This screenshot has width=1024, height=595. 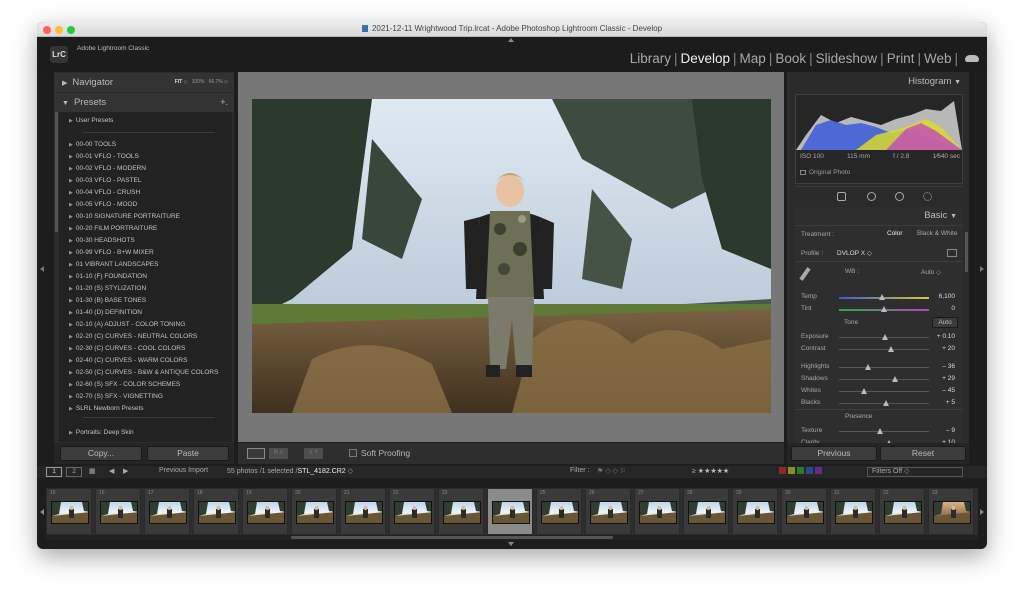 What do you see at coordinates (124, 384) in the screenshot?
I see `preset-folder: ▶ 02-60 (S) SFX - COLOR SCHEMES` at bounding box center [124, 384].